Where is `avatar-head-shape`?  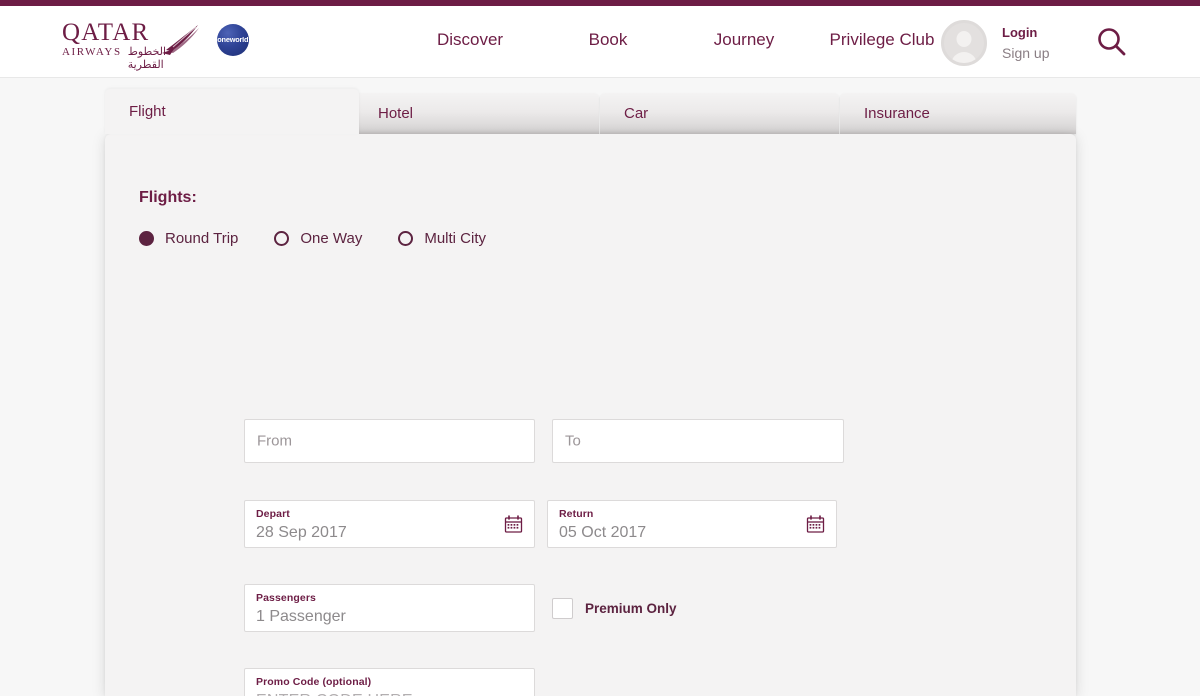
avatar-head-shape is located at coordinates (964, 39).